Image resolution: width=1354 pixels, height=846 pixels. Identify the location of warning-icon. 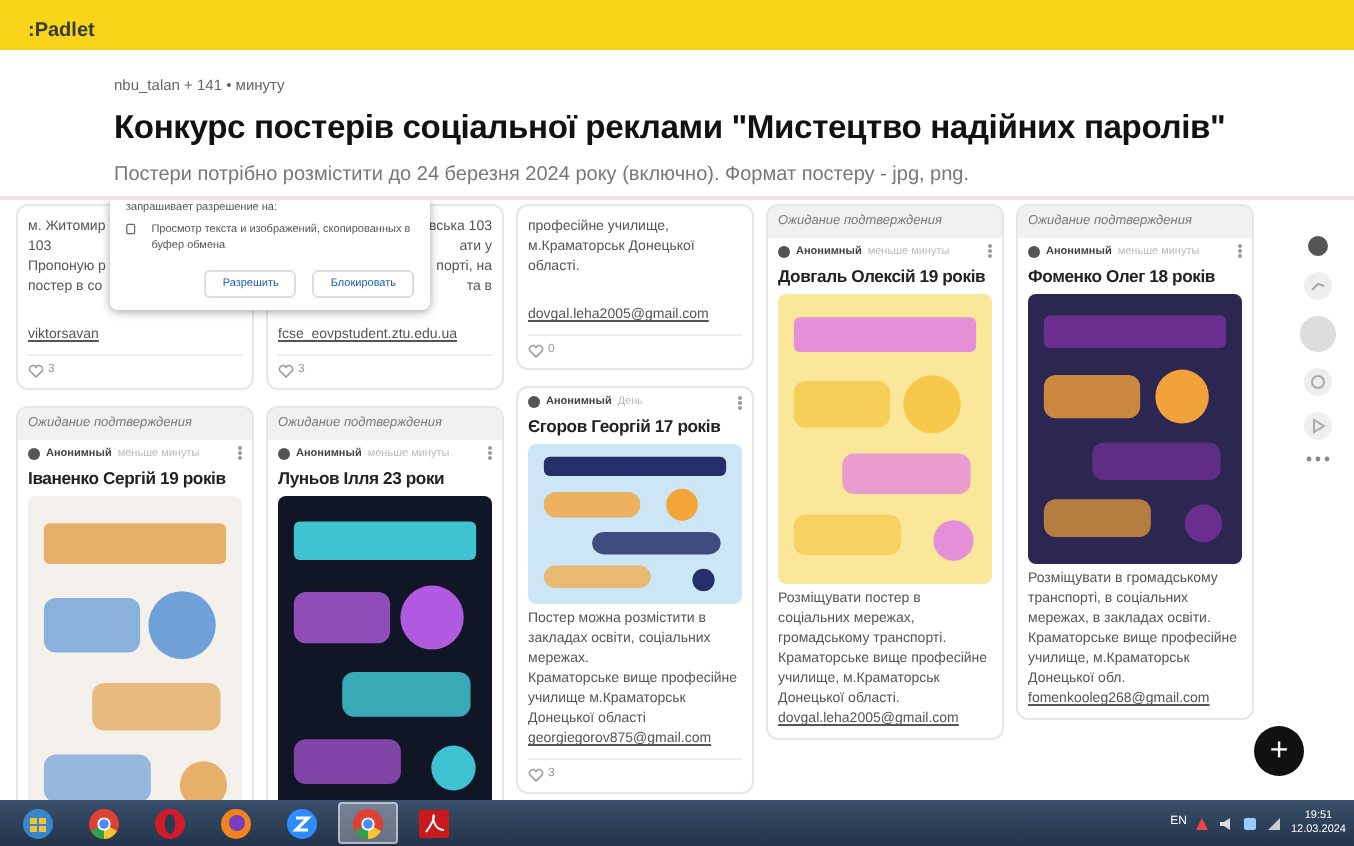
(1202, 823).